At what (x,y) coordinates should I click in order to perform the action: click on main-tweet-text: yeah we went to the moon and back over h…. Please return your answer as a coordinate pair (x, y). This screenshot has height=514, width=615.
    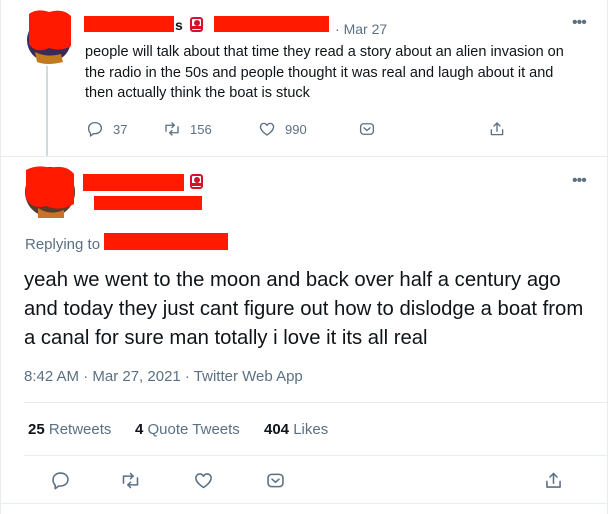
    Looking at the image, I should click on (304, 309).